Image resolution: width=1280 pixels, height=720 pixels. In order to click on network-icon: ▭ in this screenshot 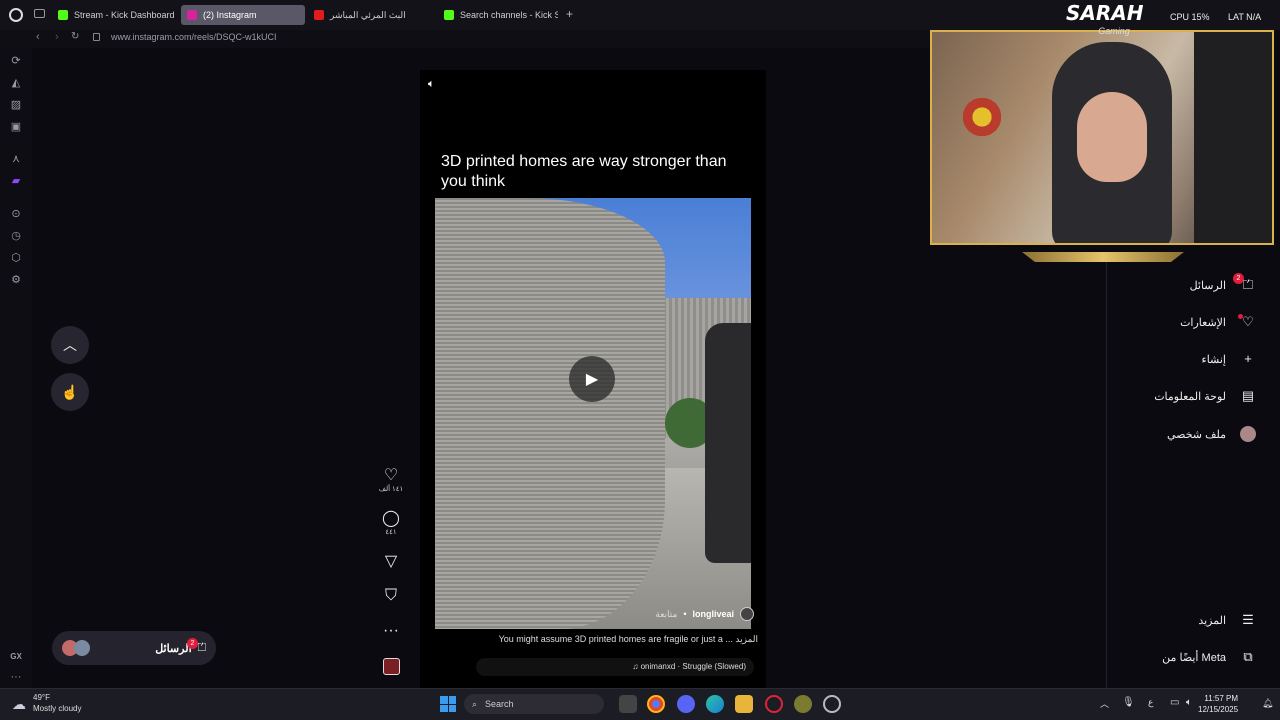, I will do `click(1174, 702)`.